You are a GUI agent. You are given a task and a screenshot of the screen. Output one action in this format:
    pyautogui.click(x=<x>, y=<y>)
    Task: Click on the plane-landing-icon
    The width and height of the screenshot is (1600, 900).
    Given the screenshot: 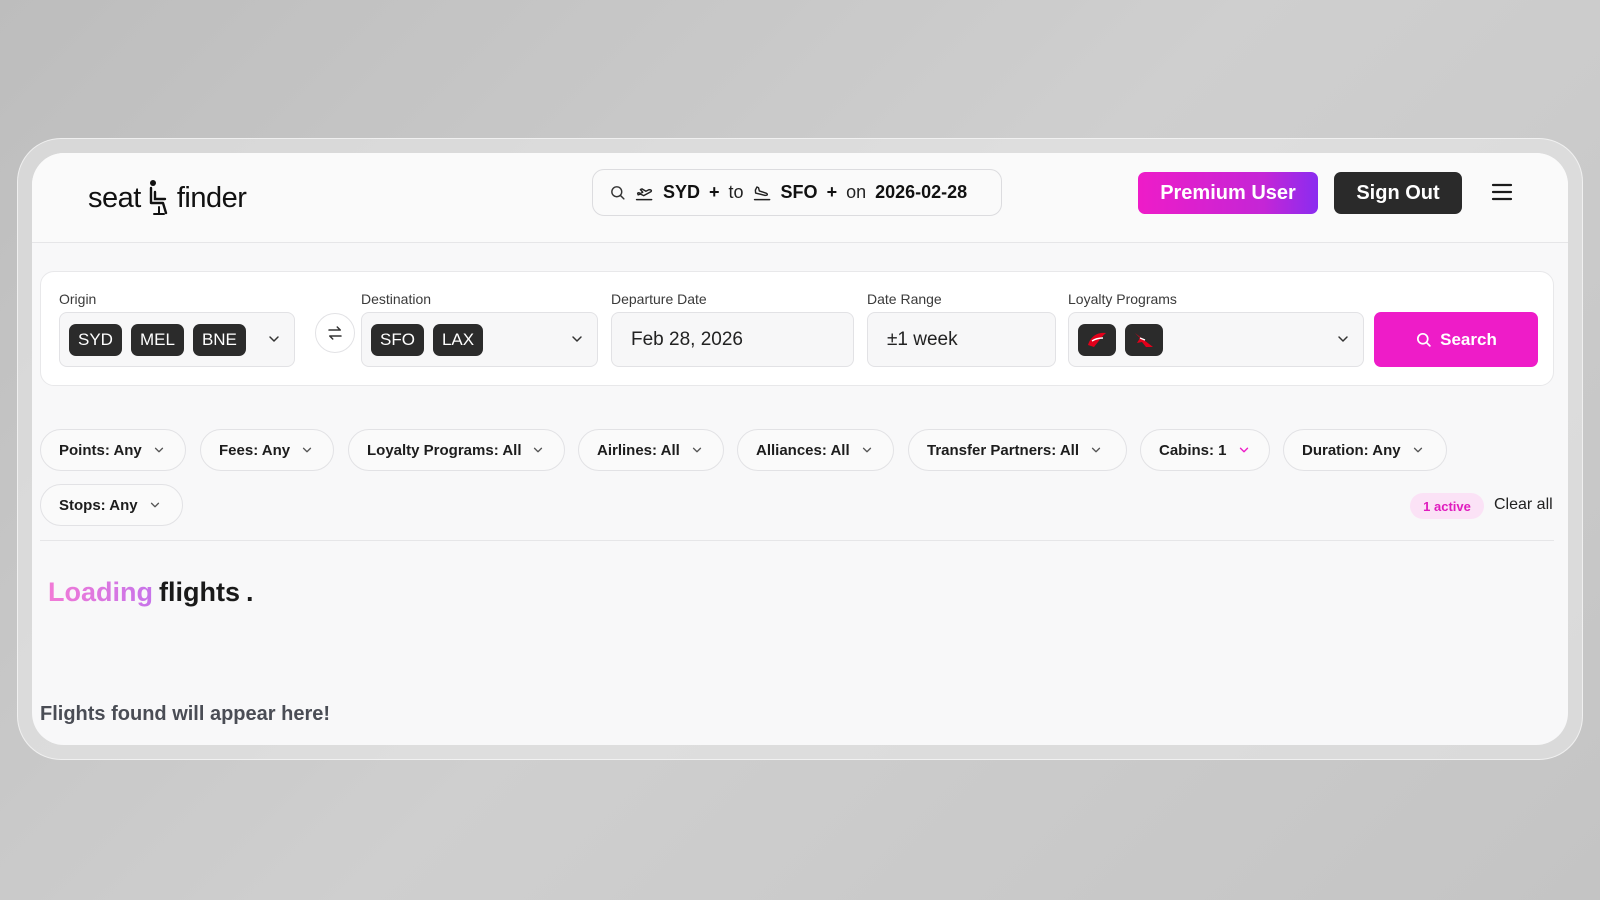 What is the action you would take?
    pyautogui.click(x=761, y=193)
    